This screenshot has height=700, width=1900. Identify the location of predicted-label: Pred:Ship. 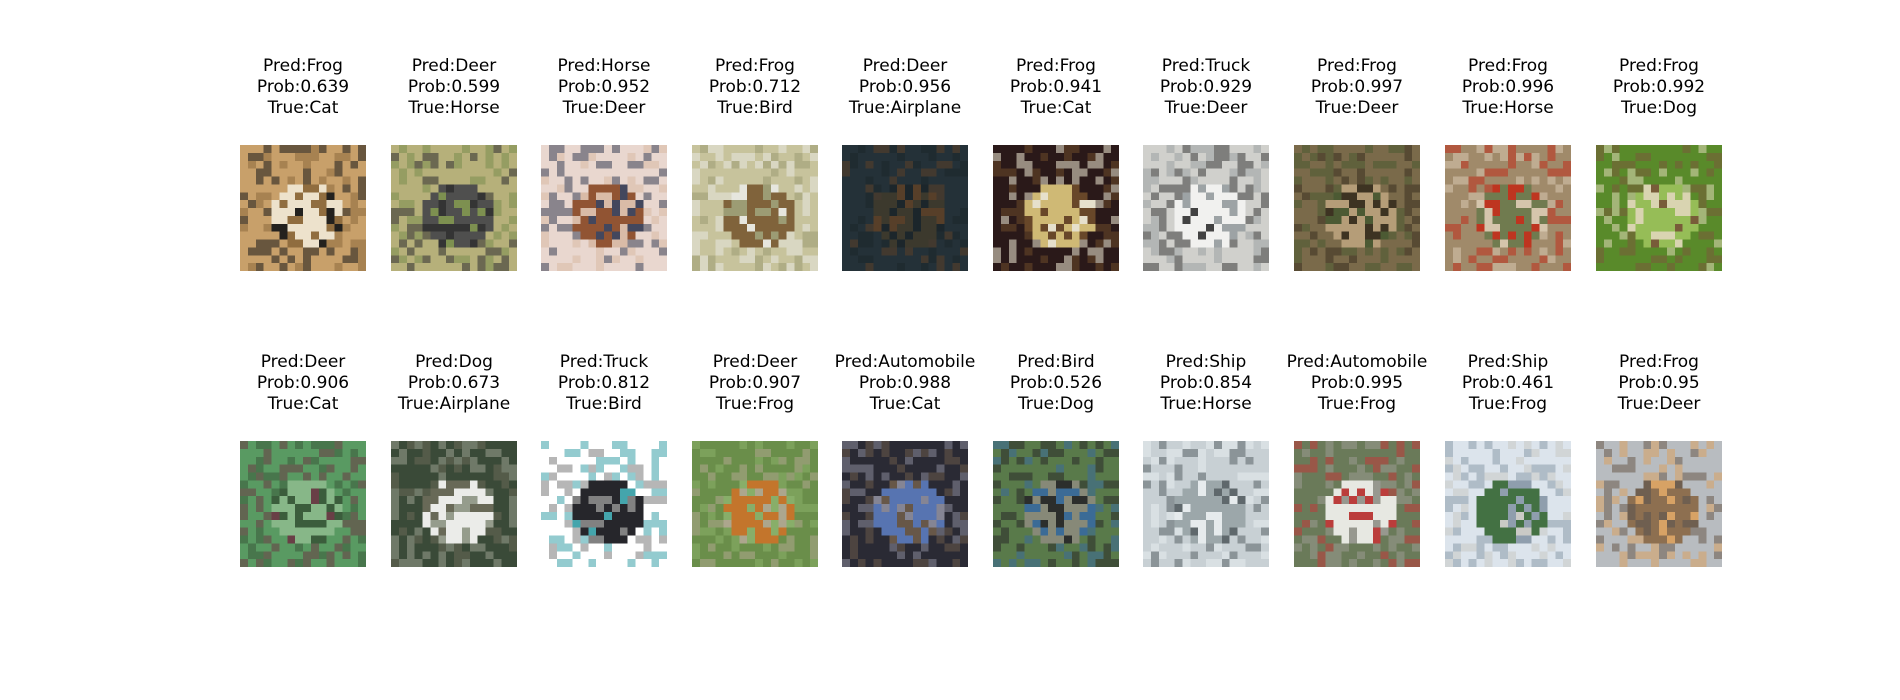
(1508, 362).